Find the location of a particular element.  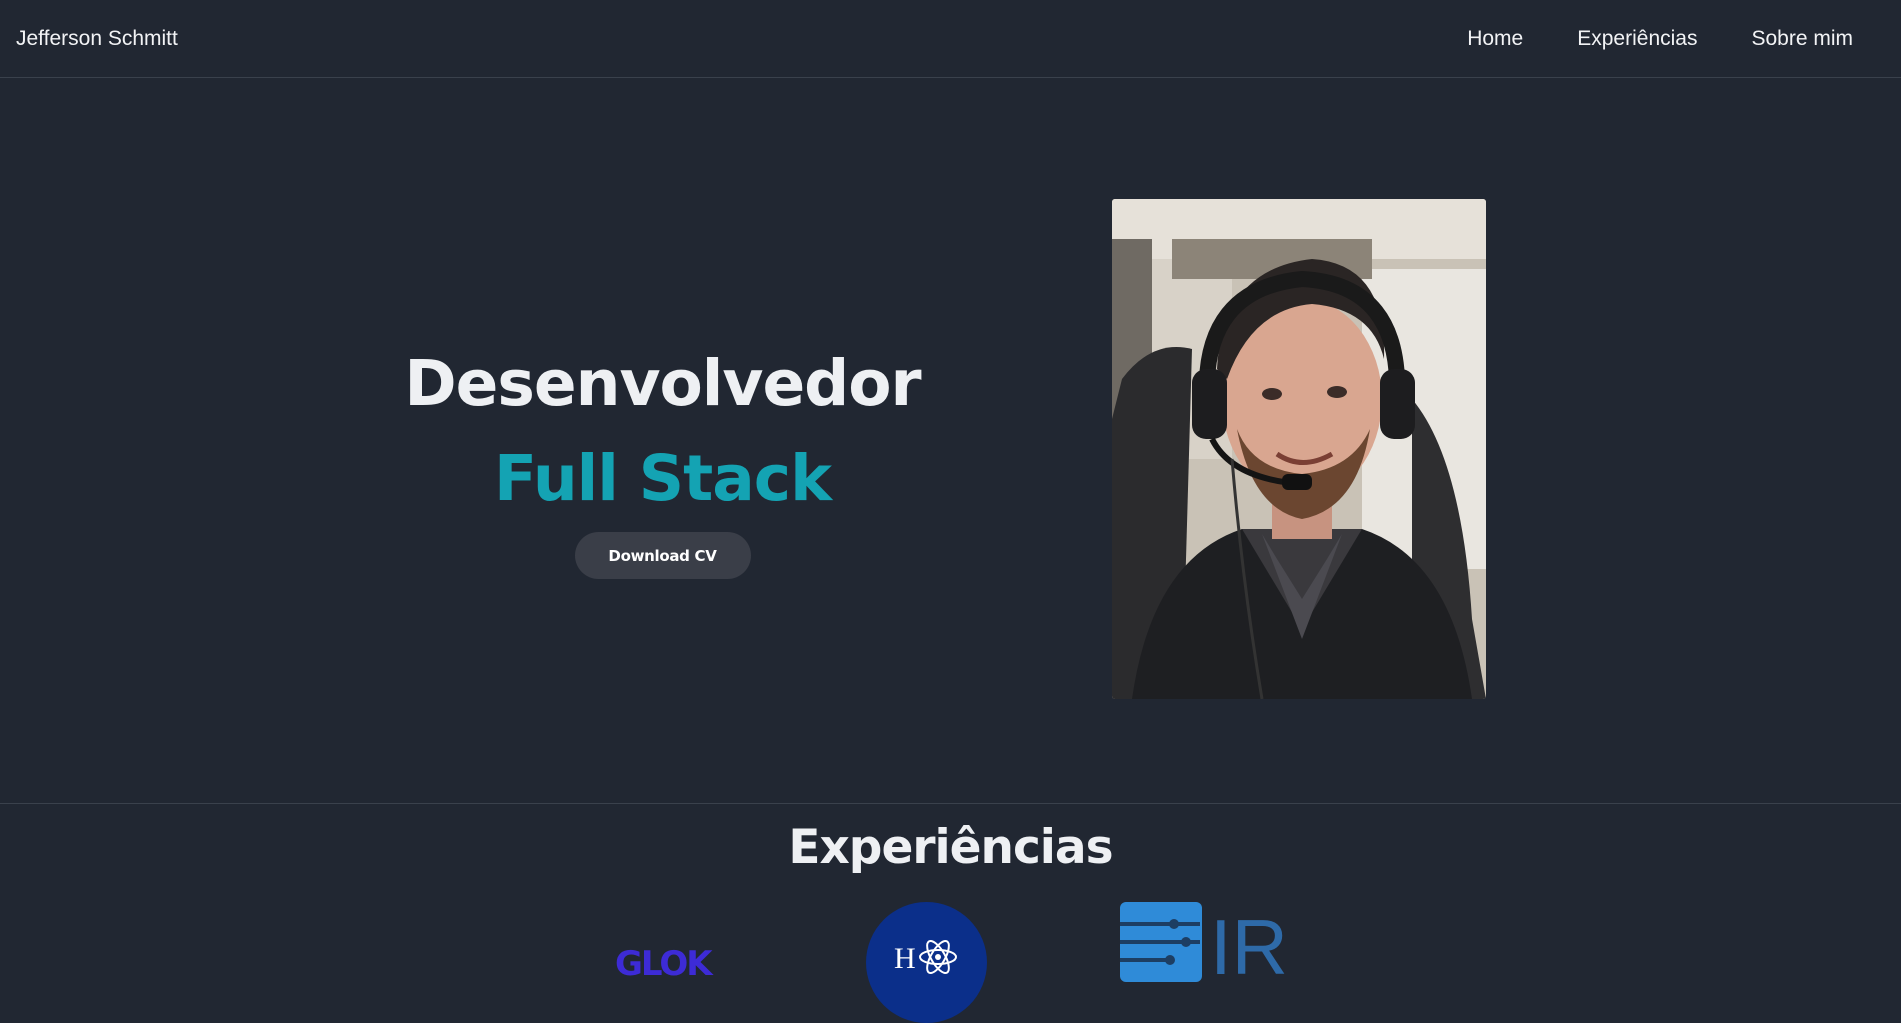

profile-photo is located at coordinates (1299, 449).